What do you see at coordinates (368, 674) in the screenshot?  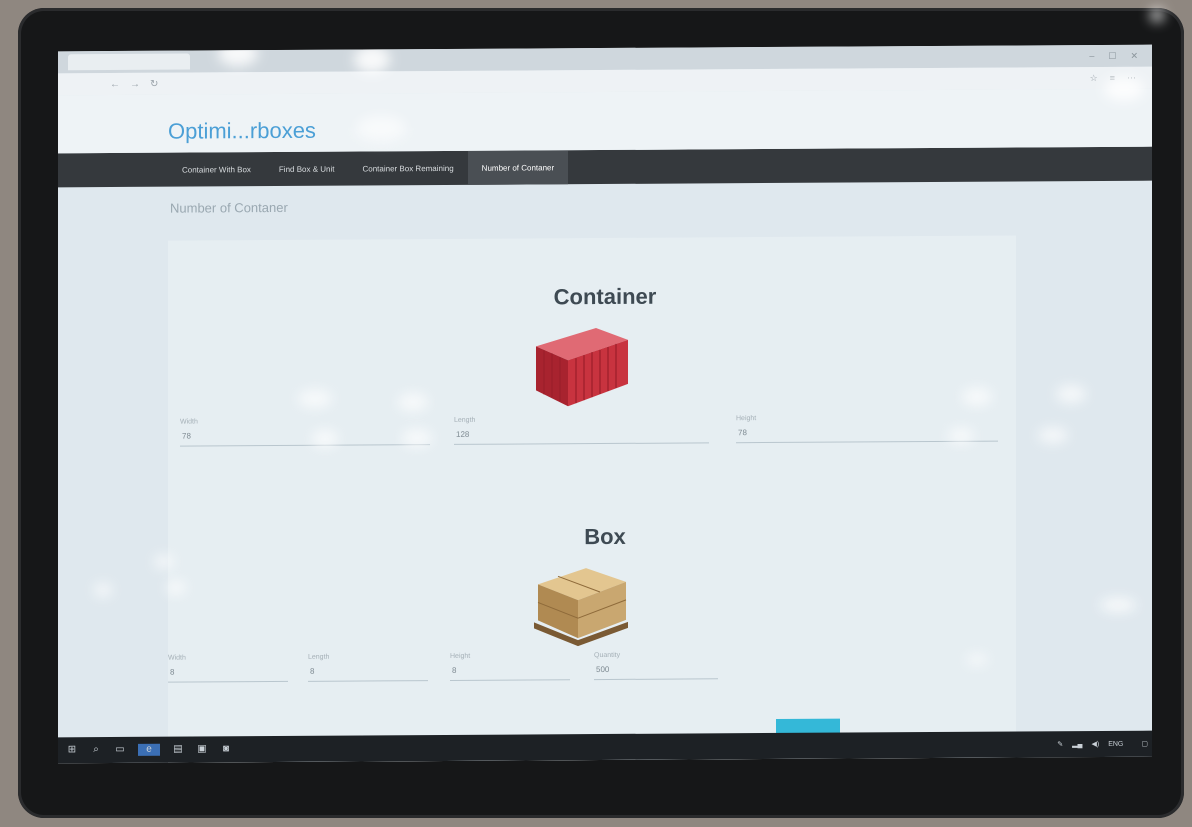 I see `box-length-input: 8` at bounding box center [368, 674].